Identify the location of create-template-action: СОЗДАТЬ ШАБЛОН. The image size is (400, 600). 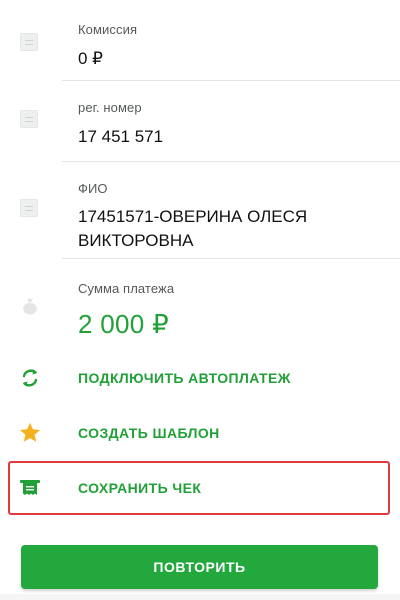
(200, 433).